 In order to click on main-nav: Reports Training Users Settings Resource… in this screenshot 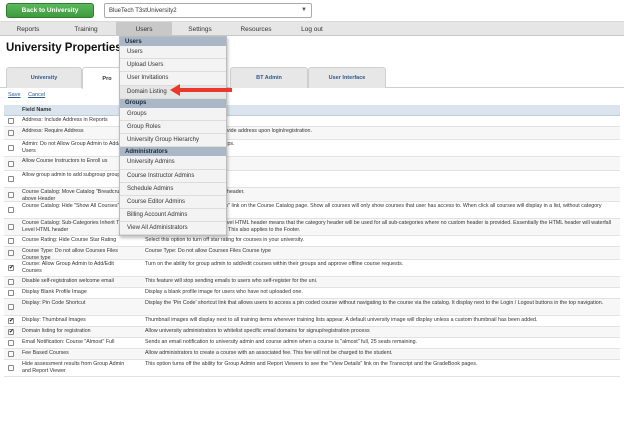, I will do `click(312, 29)`.